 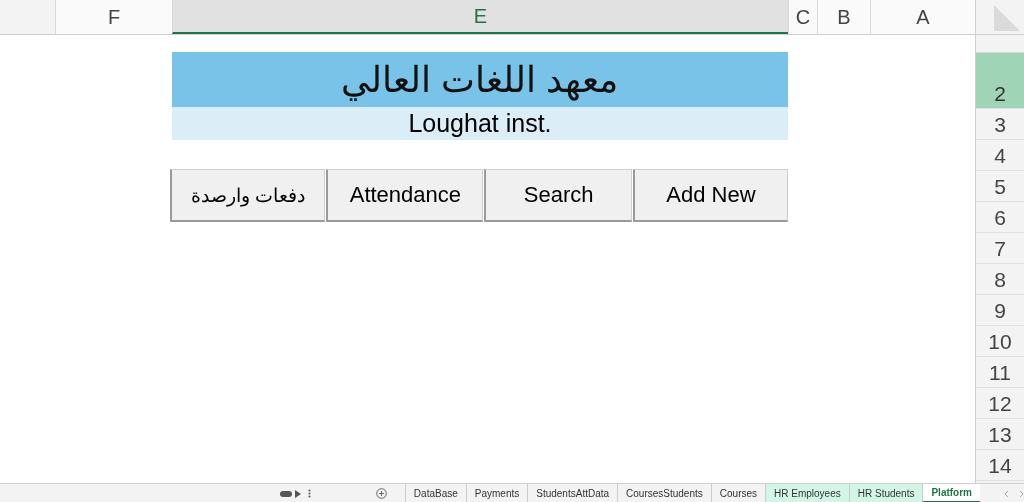 What do you see at coordinates (1000, 310) in the screenshot?
I see `row-header: 9` at bounding box center [1000, 310].